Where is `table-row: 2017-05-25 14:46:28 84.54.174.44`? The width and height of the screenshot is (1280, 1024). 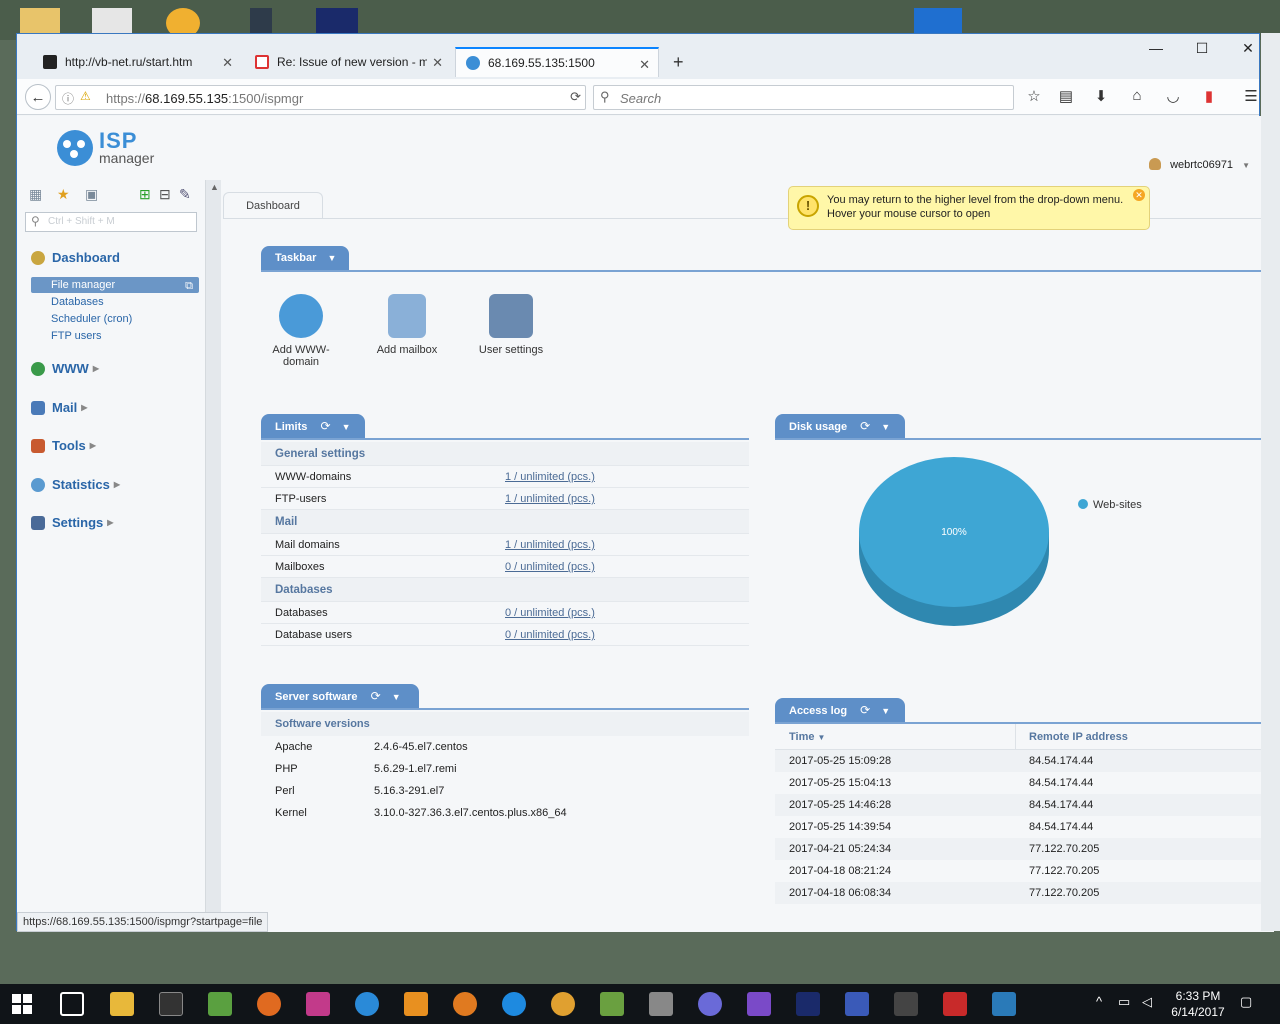
table-row: 2017-05-25 14:46:28 84.54.174.44 is located at coordinates (1019, 805).